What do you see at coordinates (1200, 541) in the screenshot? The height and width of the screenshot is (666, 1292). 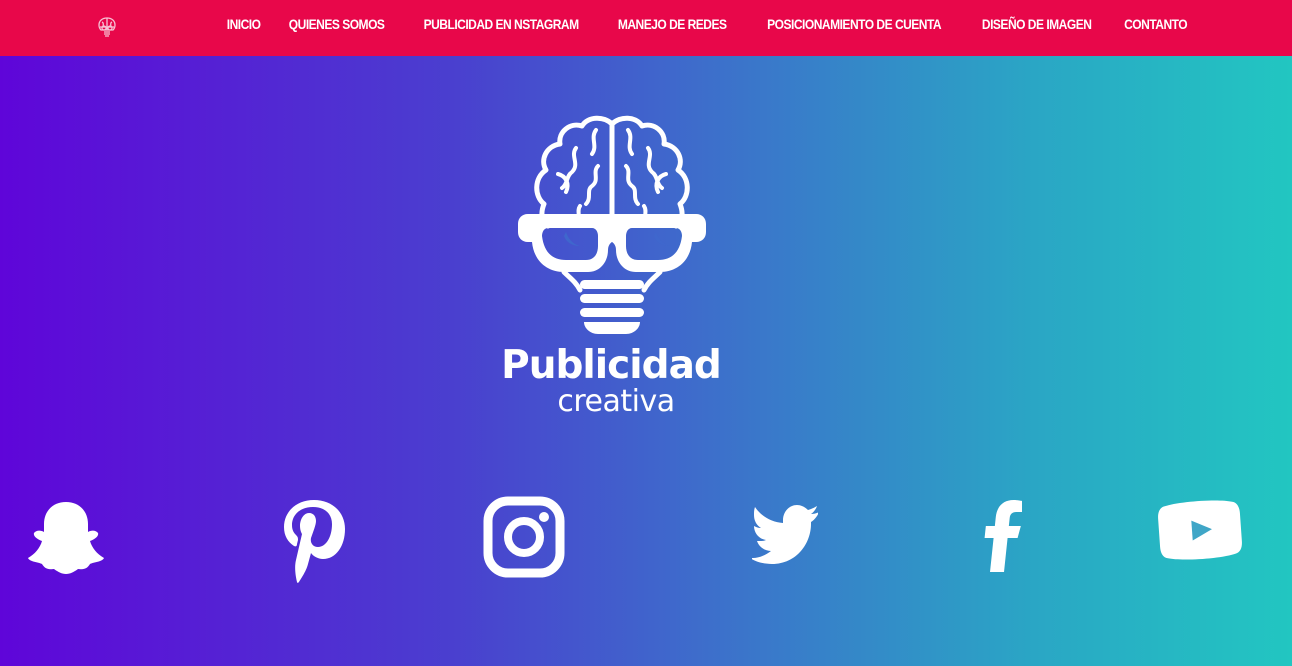 I see `youtube-icon` at bounding box center [1200, 541].